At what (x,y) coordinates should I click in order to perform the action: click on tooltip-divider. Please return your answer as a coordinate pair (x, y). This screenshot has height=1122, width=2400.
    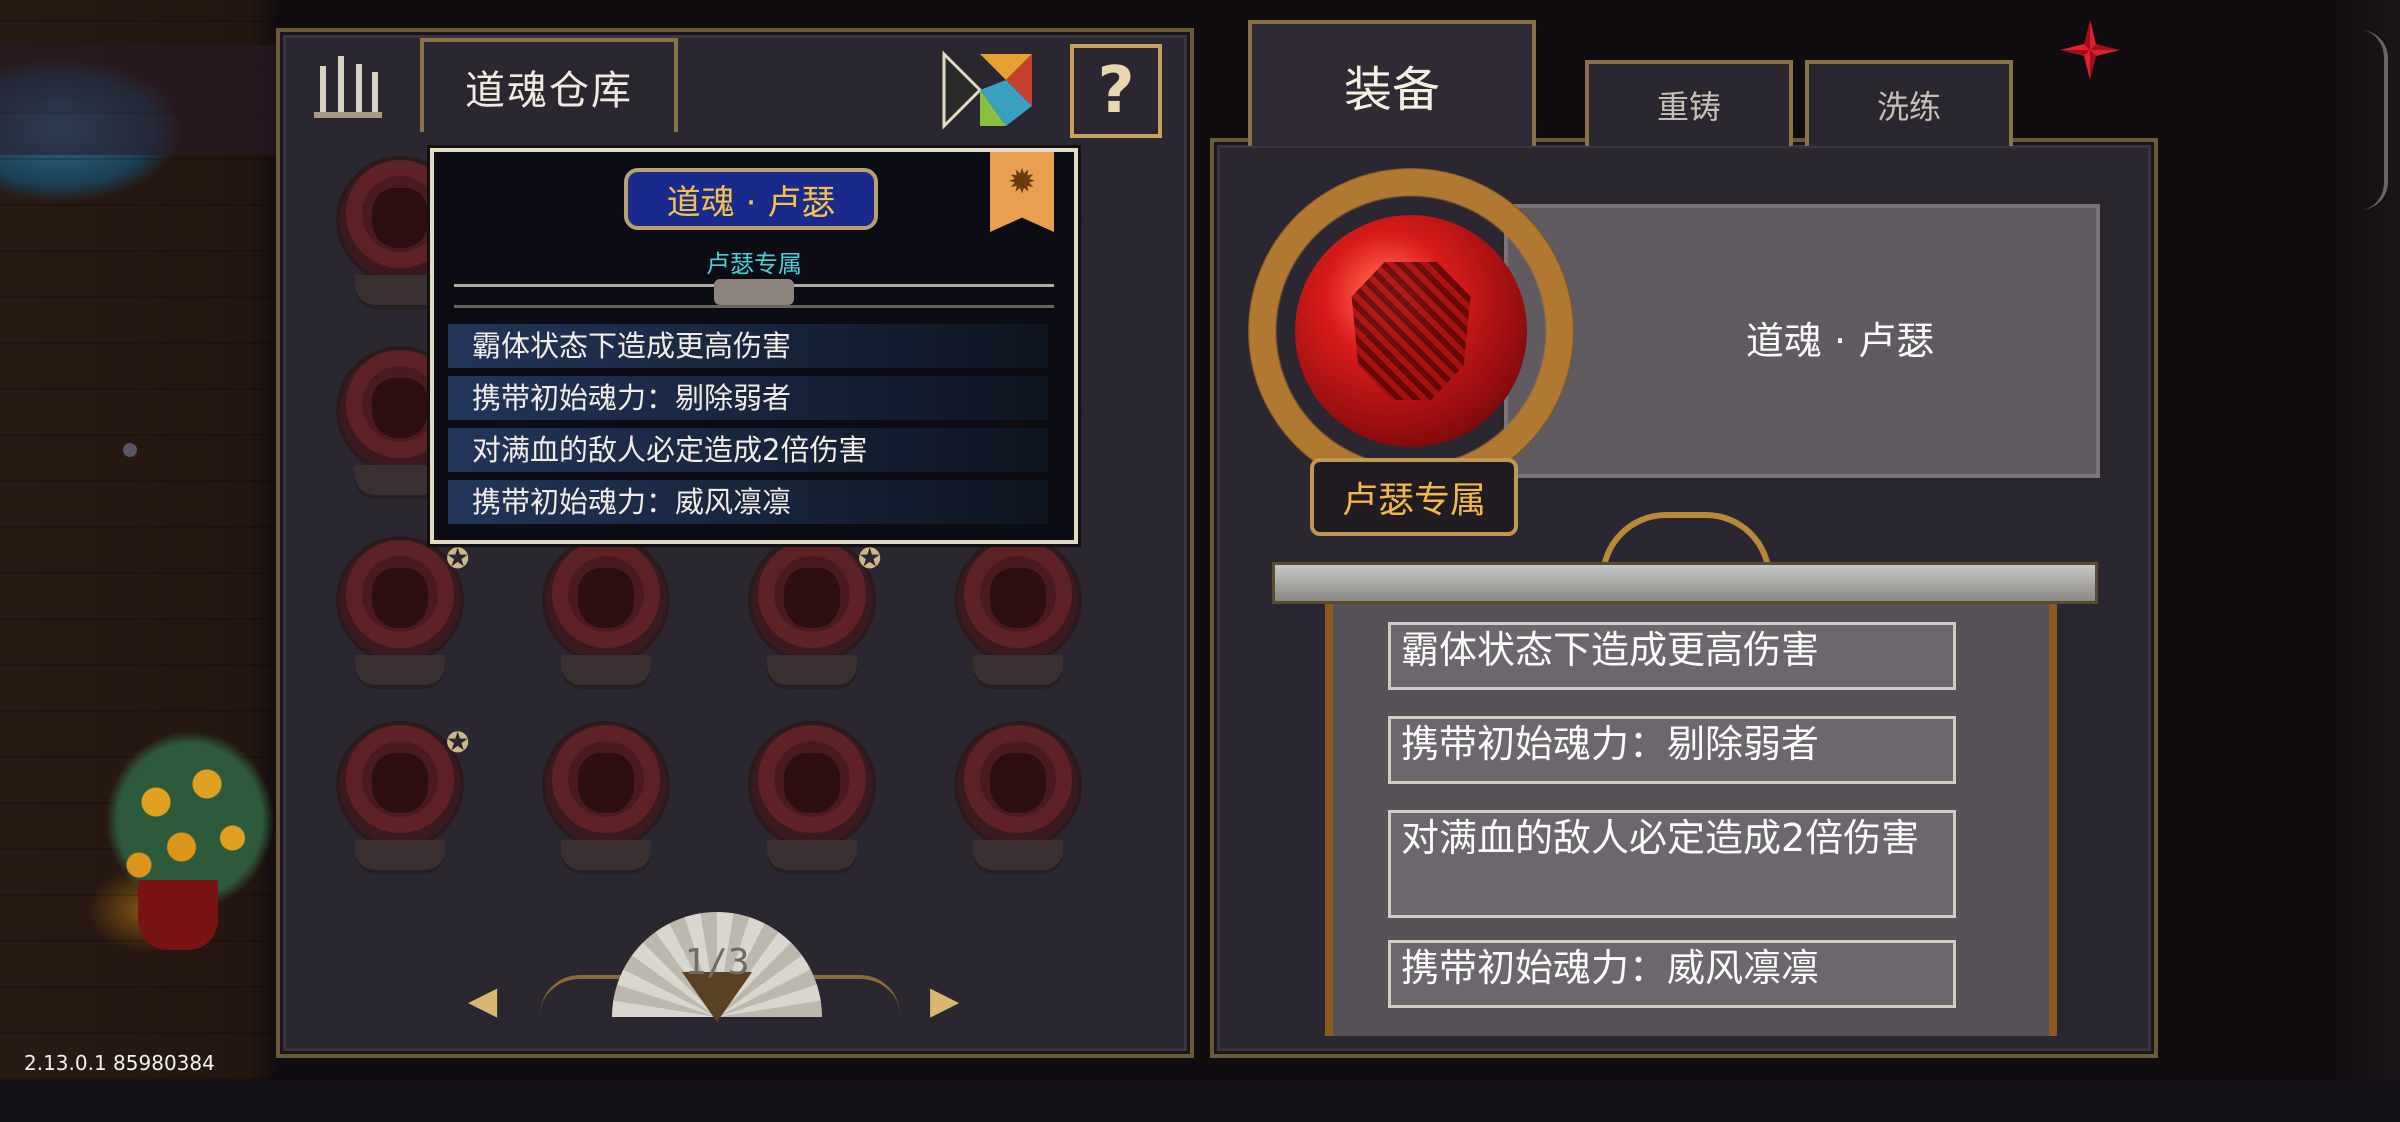
    Looking at the image, I should click on (754, 293).